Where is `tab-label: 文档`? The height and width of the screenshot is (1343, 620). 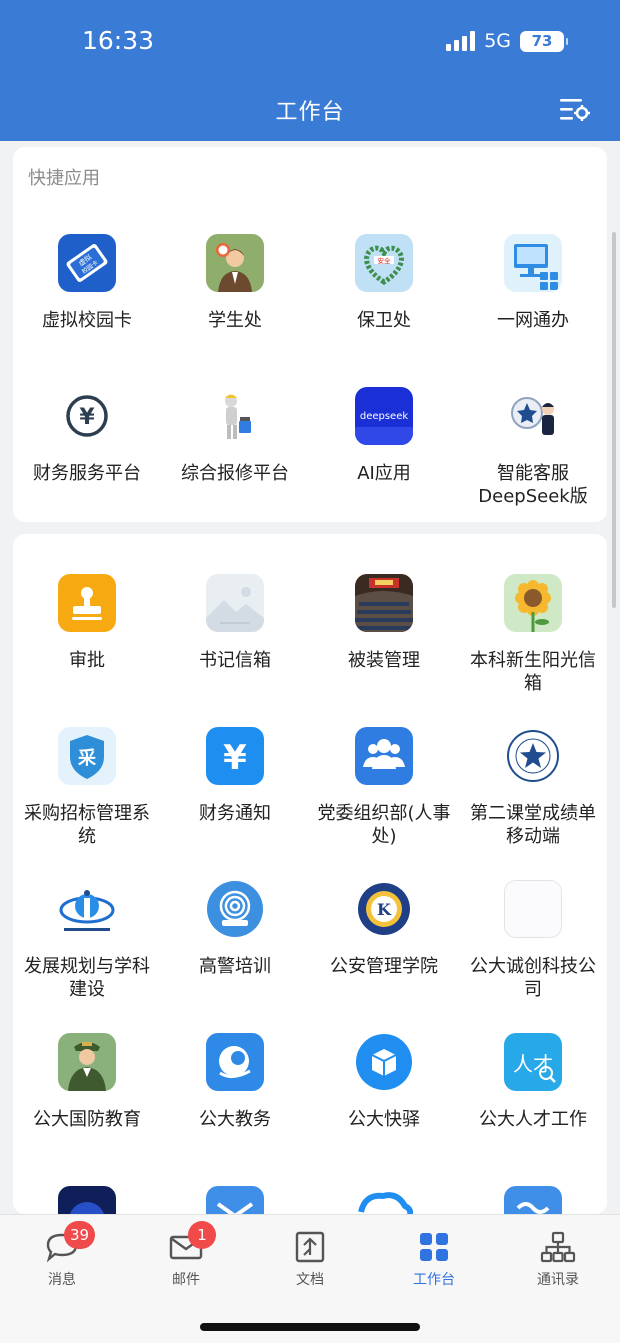 tab-label: 文档 is located at coordinates (310, 1280).